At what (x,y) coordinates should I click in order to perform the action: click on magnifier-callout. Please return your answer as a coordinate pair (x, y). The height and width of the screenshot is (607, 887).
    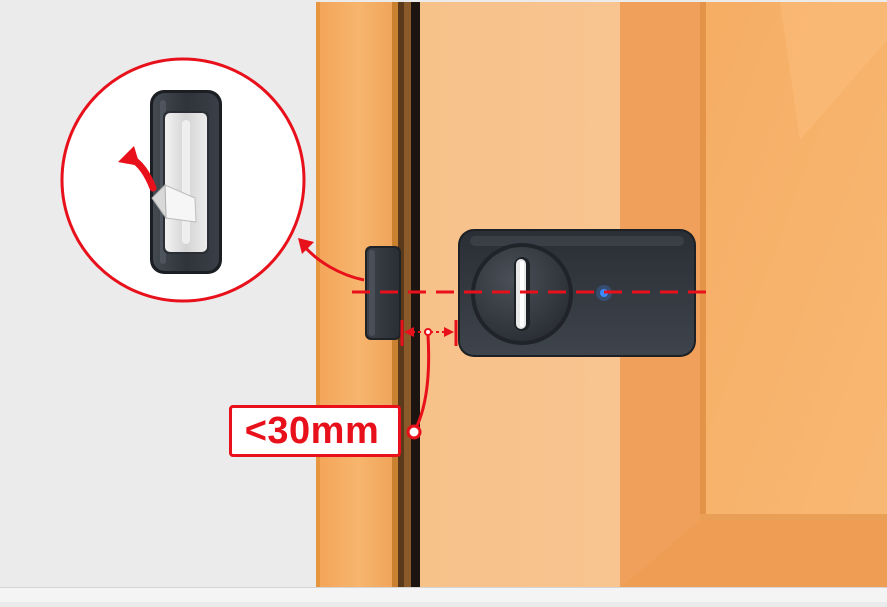
    Looking at the image, I should click on (183, 180).